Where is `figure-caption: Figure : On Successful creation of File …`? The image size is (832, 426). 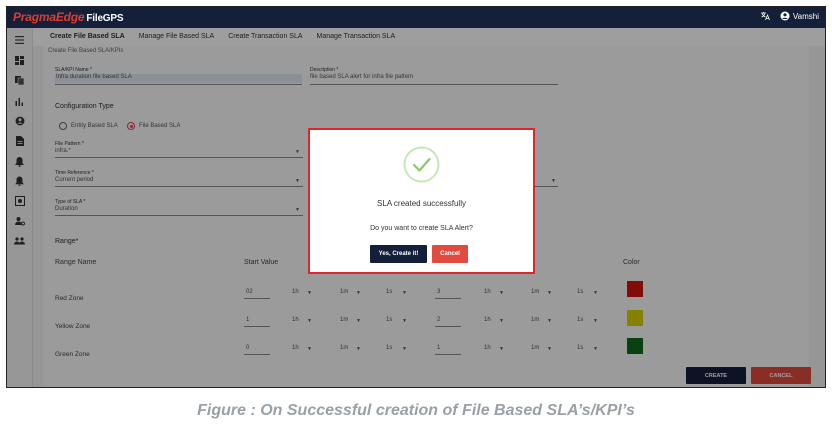
figure-caption: Figure : On Successful creation of File … is located at coordinates (416, 410).